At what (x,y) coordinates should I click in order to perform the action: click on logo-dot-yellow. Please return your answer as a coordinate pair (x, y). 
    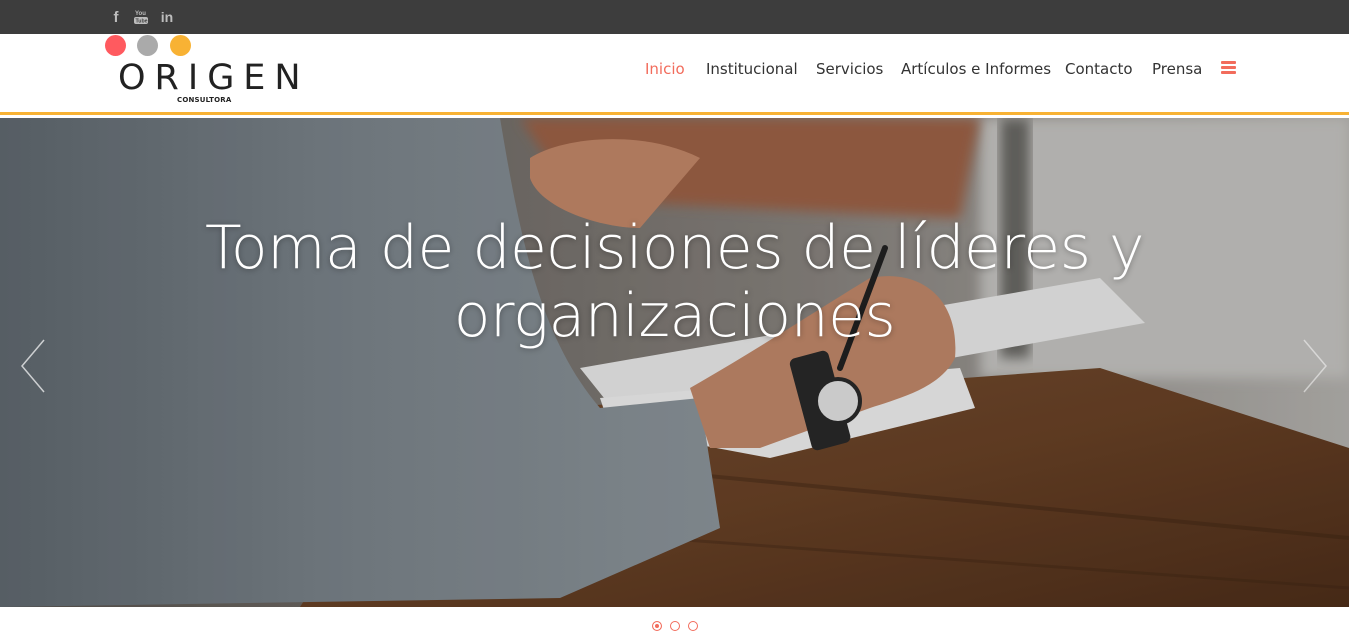
    Looking at the image, I should click on (180, 45).